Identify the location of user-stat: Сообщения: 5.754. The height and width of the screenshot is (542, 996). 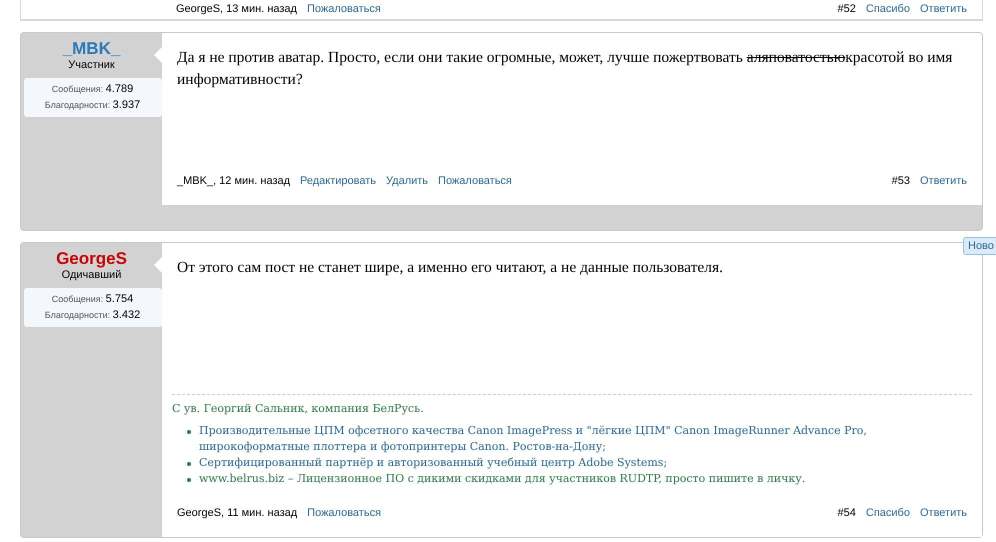
(93, 299).